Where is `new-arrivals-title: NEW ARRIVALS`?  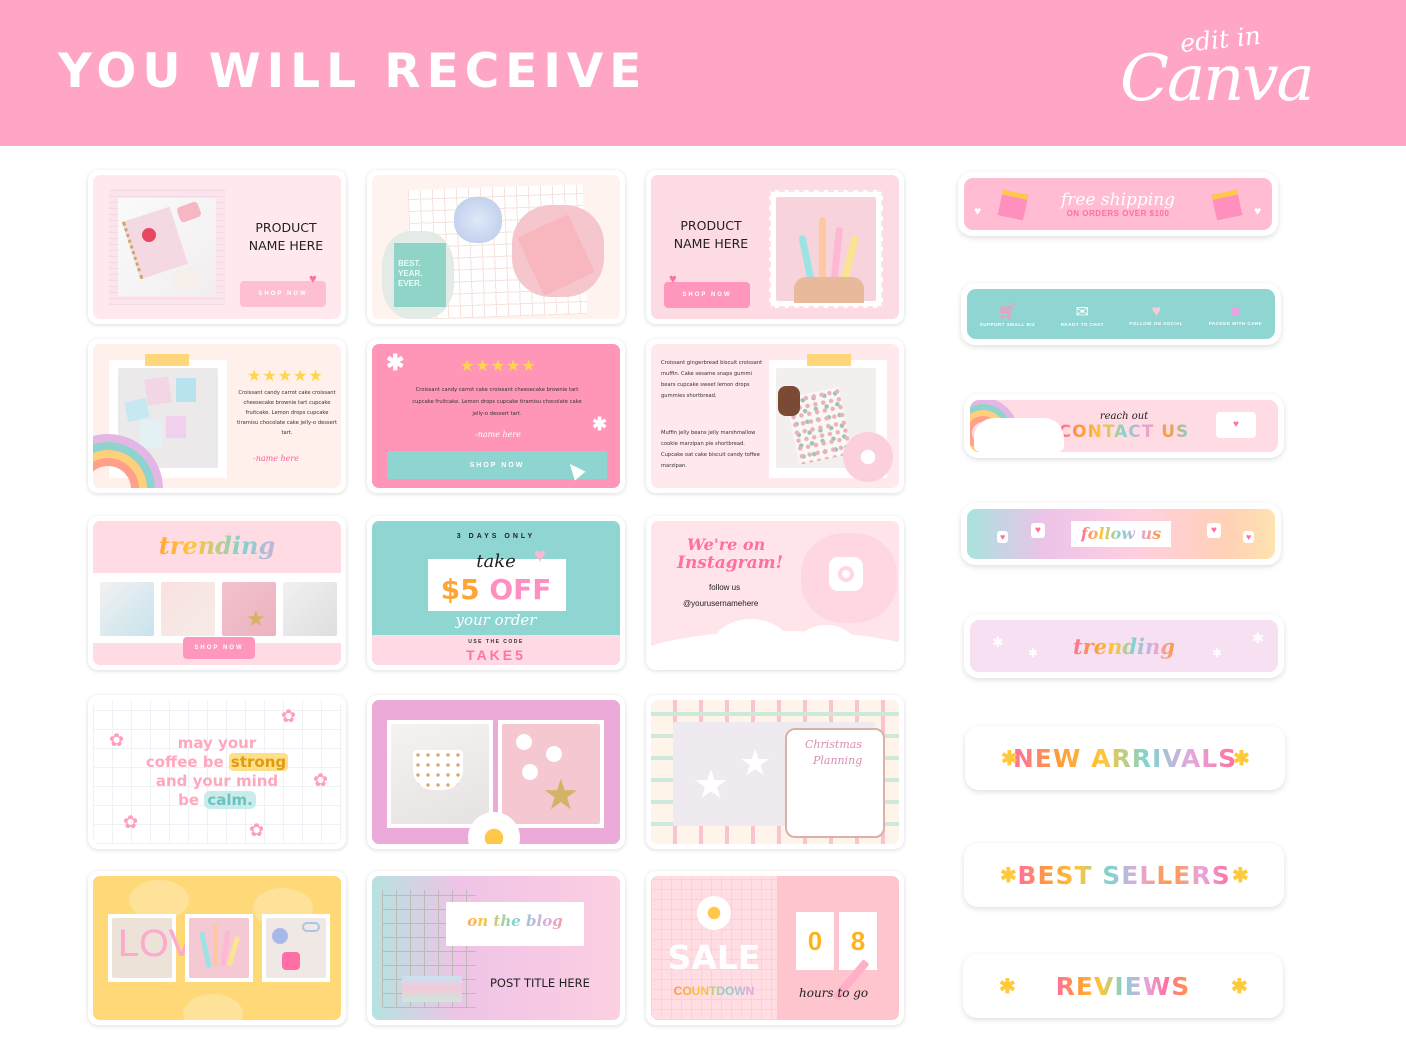 new-arrivals-title: NEW ARRIVALS is located at coordinates (1125, 758).